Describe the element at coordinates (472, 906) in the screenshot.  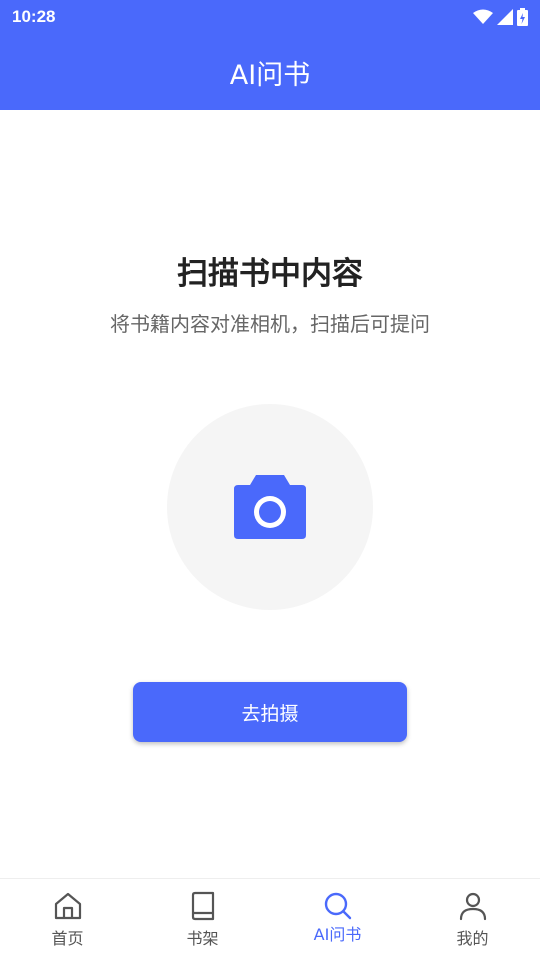
I see `person-icon` at that location.